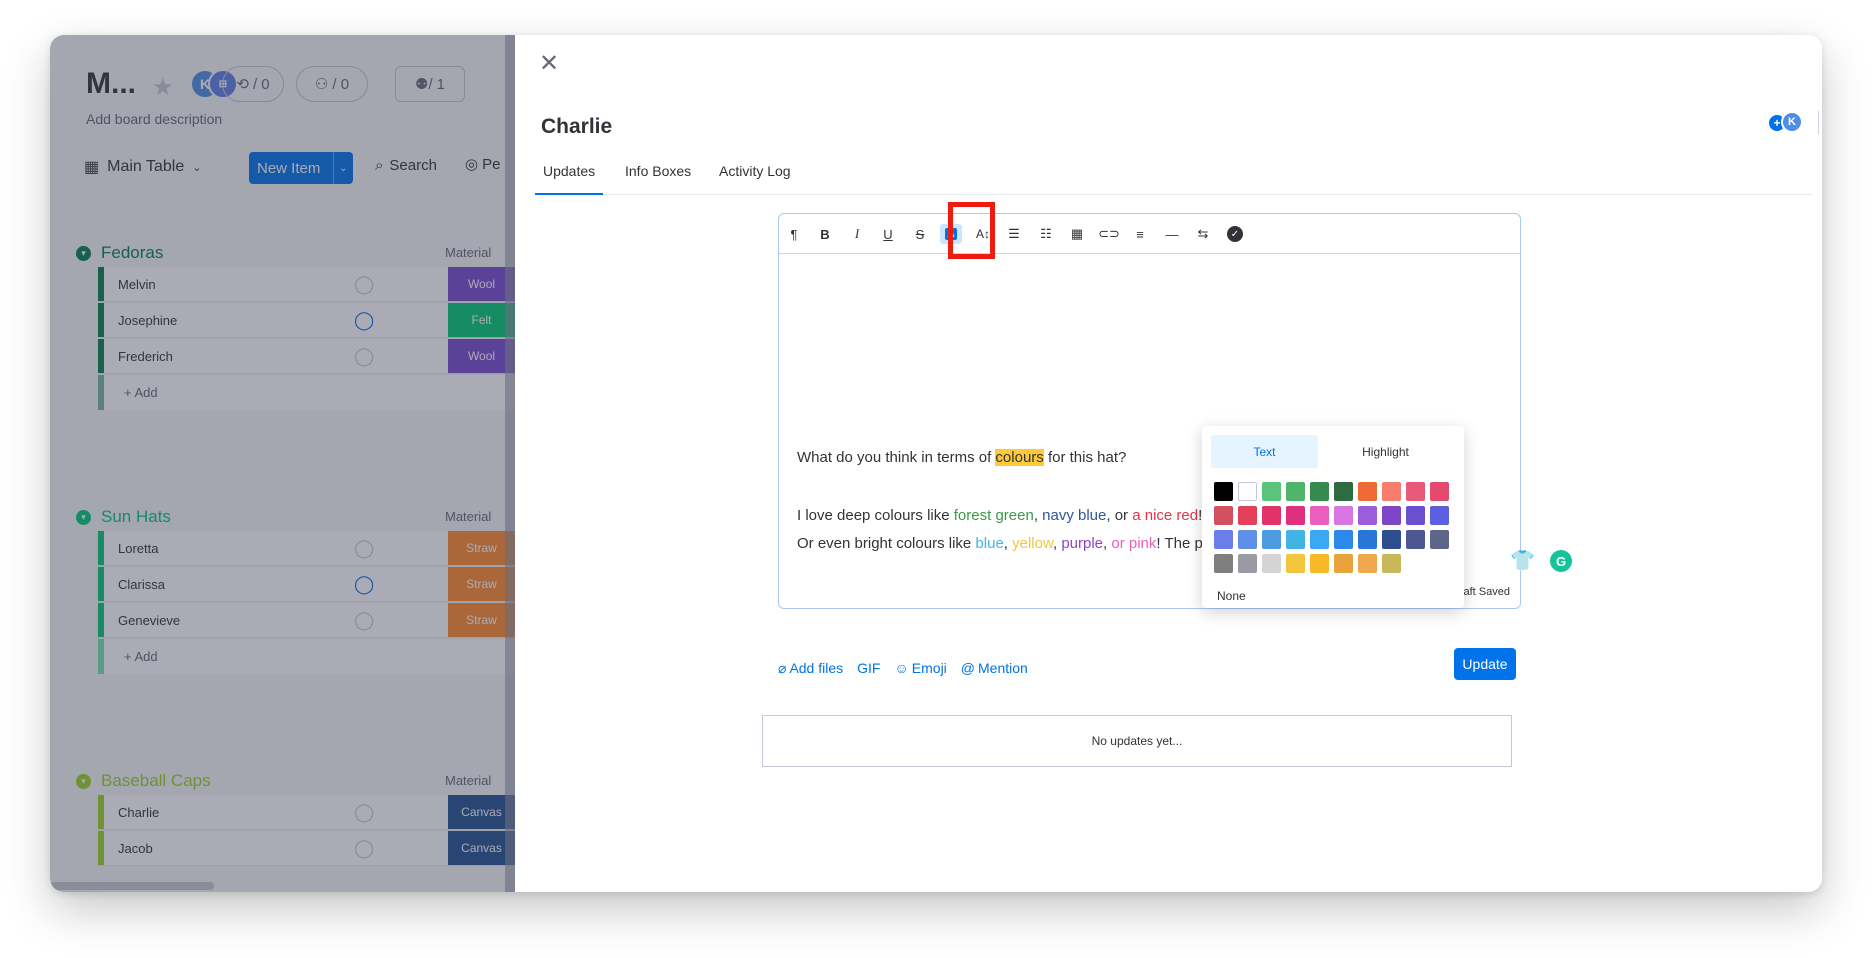 This screenshot has height=958, width=1872. I want to click on colored-text: or pink, so click(1134, 543).